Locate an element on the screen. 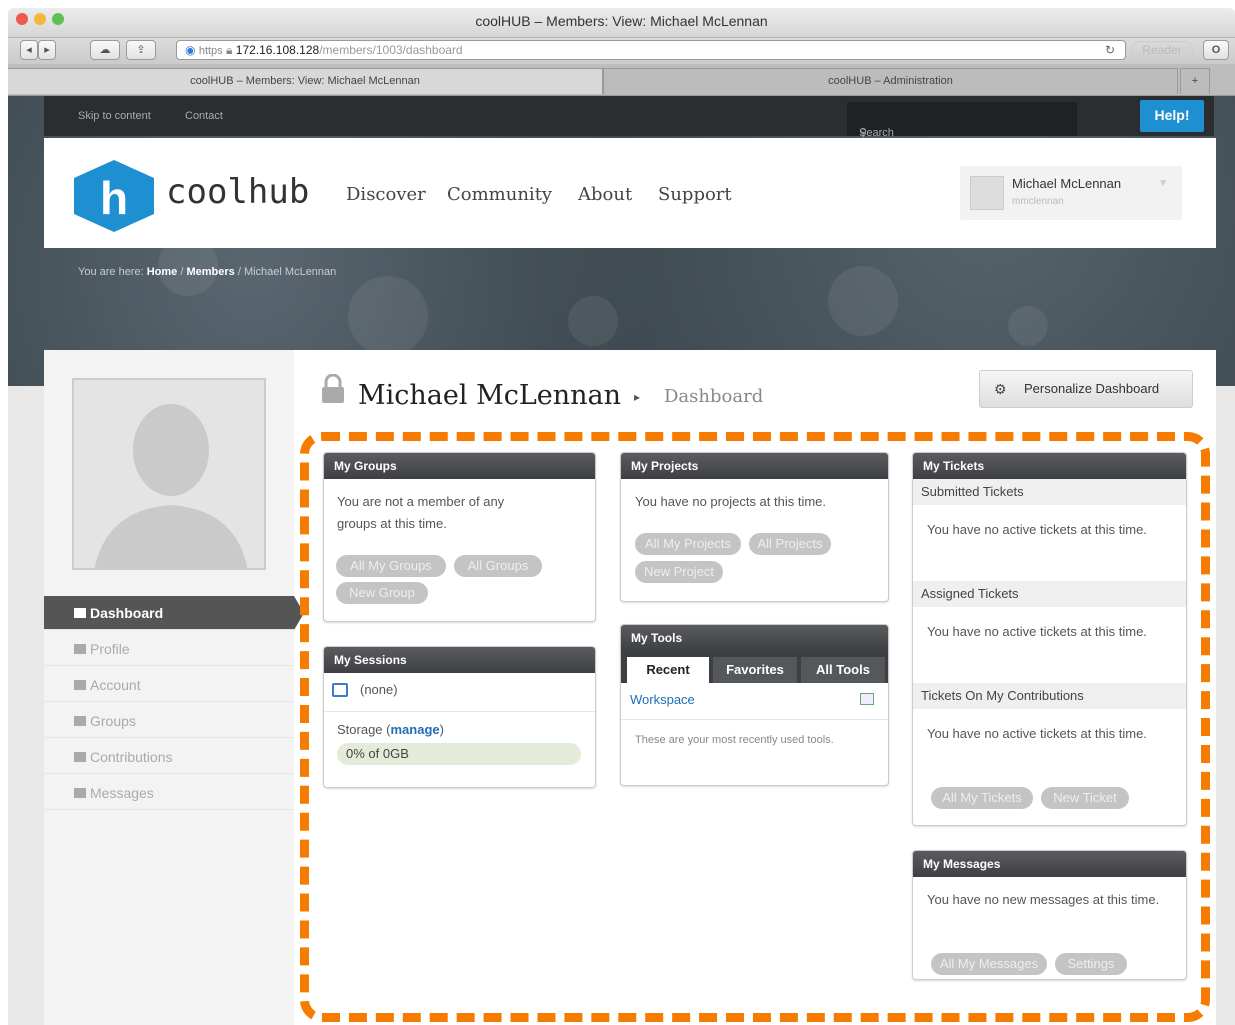 Image resolution: width=1235 pixels, height=1025 pixels. chevron-down-icon: ▼ is located at coordinates (1163, 183).